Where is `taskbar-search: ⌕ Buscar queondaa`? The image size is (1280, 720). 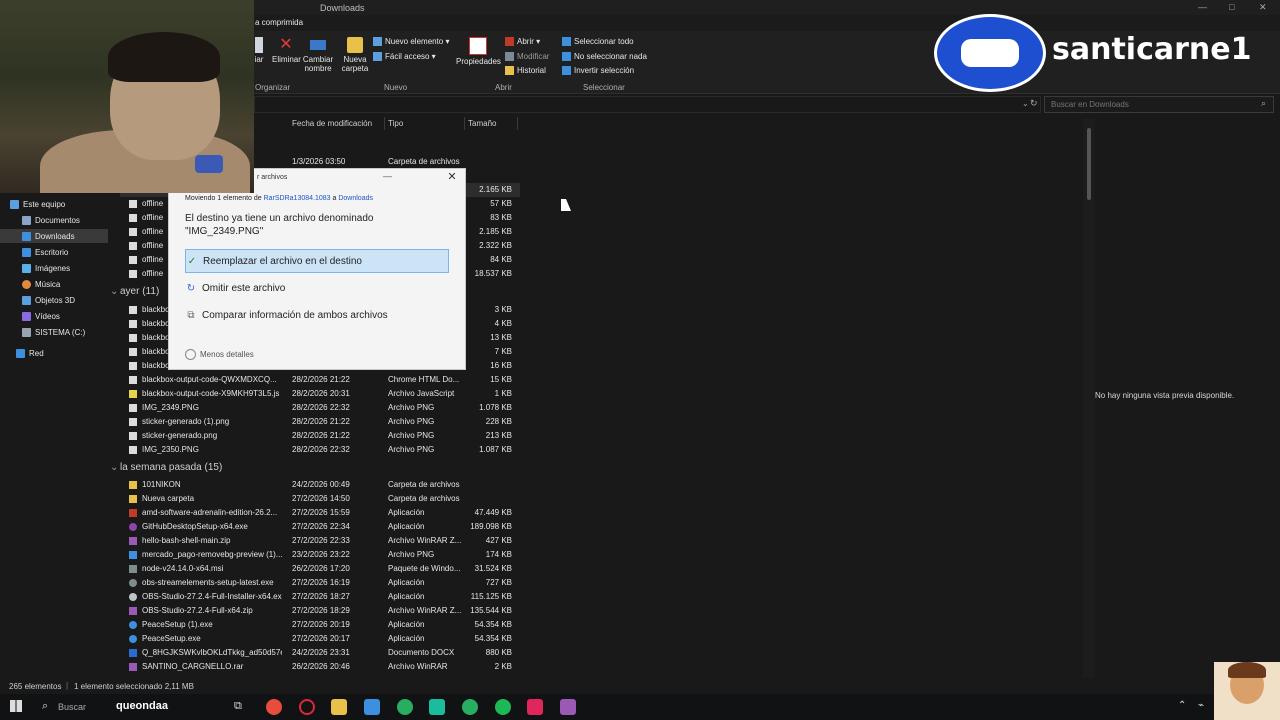 taskbar-search: ⌕ Buscar queondaa is located at coordinates (113, 707).